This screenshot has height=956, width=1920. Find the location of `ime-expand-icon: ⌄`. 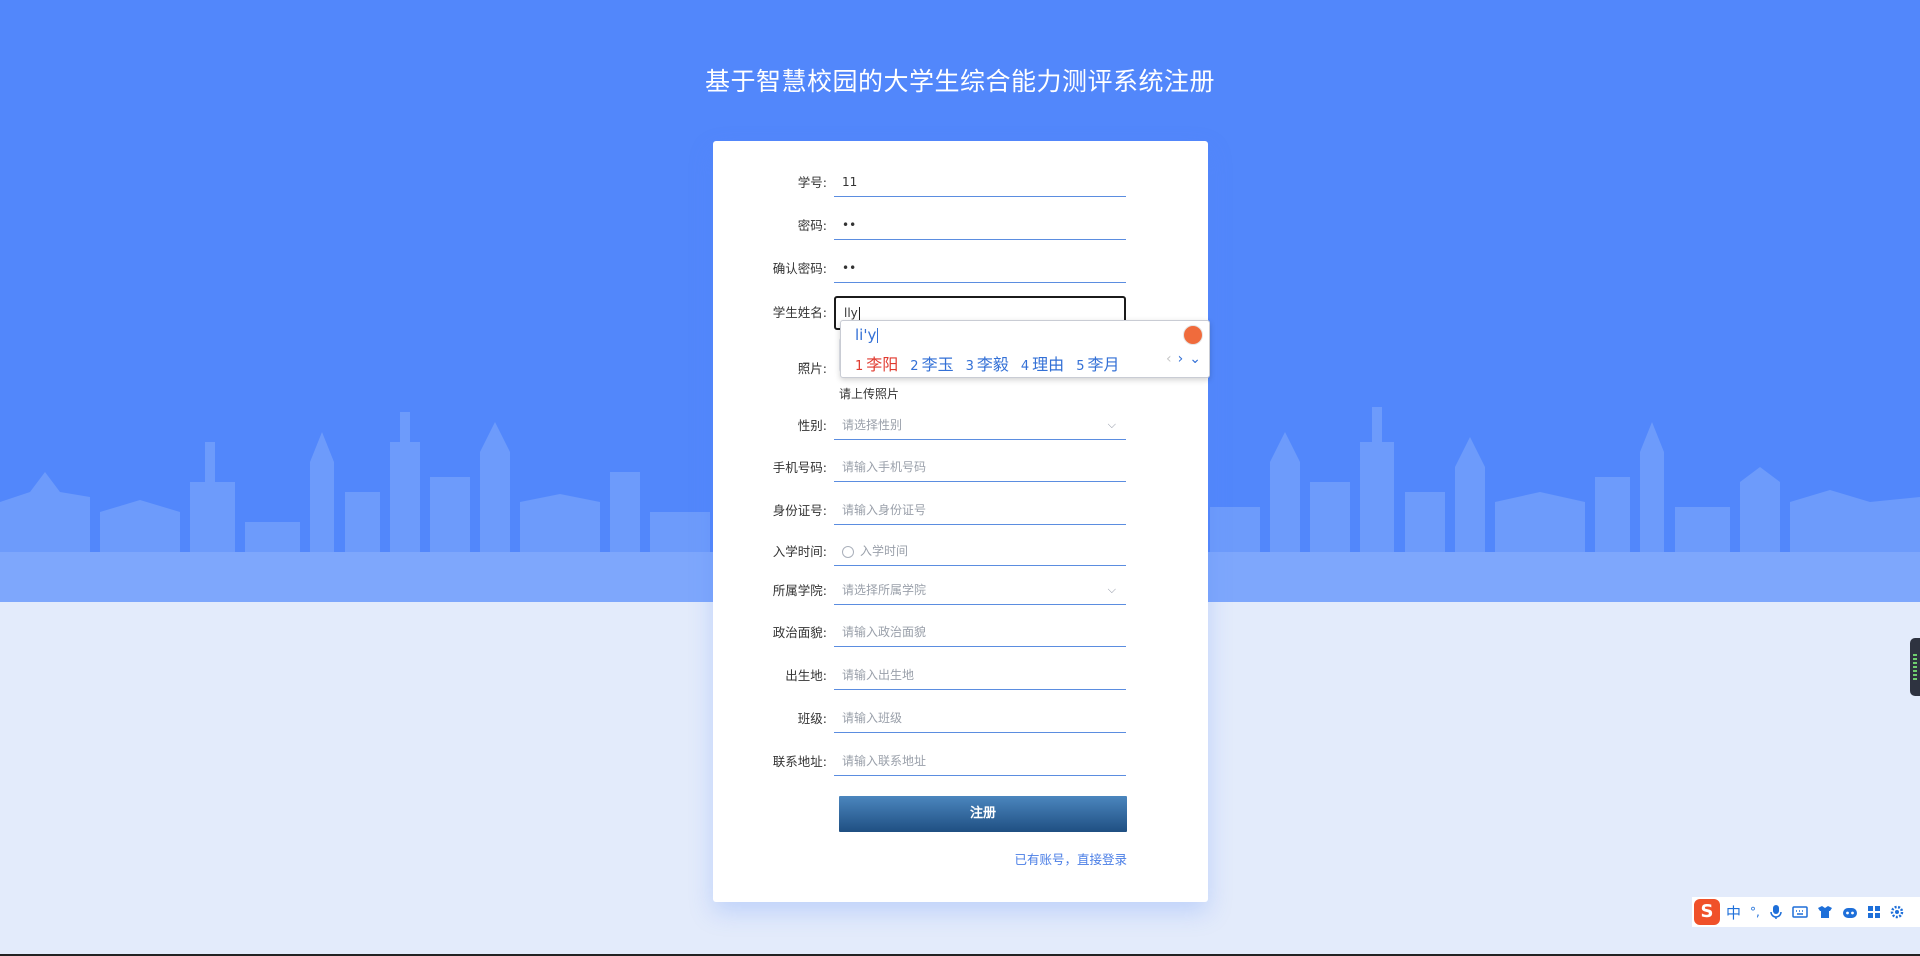

ime-expand-icon: ⌄ is located at coordinates (1195, 359).